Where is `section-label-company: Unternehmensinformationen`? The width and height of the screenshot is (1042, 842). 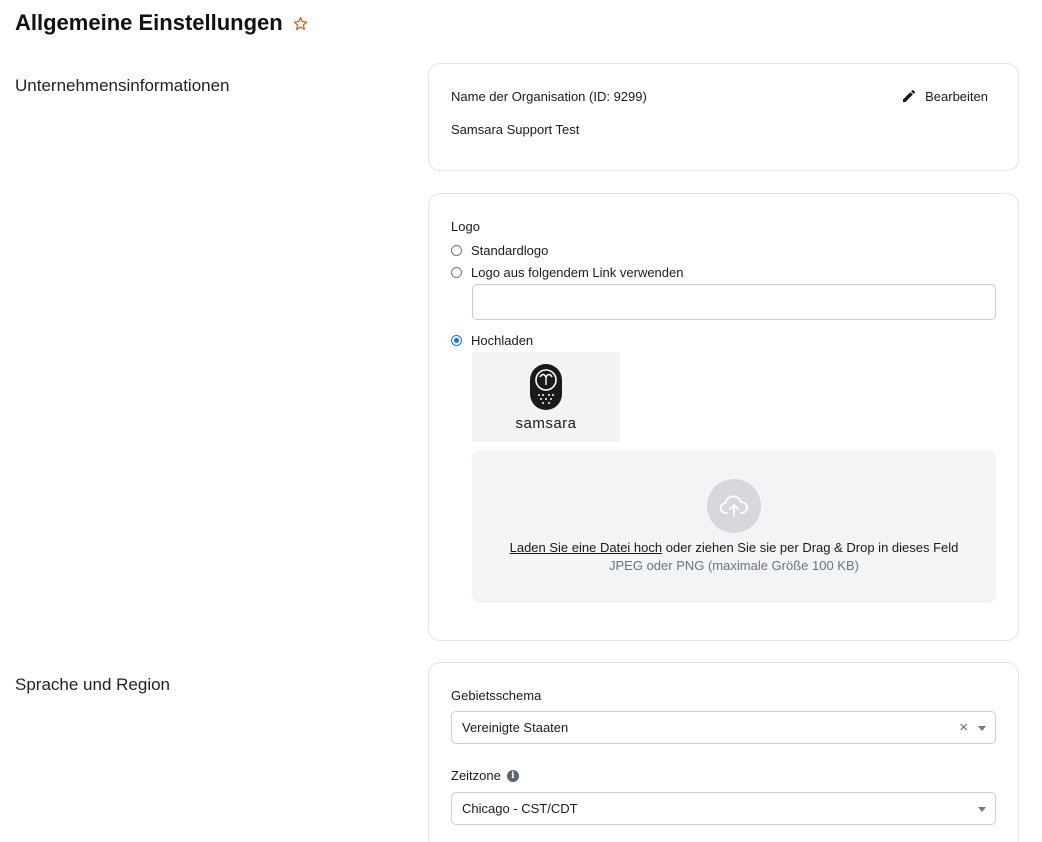
section-label-company: Unternehmensinformationen is located at coordinates (122, 85).